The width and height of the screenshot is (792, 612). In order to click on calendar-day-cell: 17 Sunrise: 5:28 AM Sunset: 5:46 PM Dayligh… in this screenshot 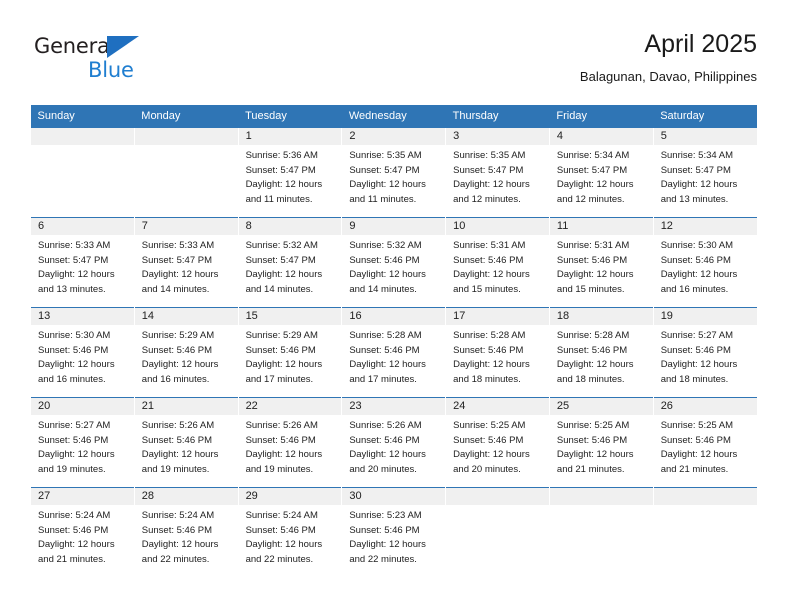, I will do `click(497, 352)`.